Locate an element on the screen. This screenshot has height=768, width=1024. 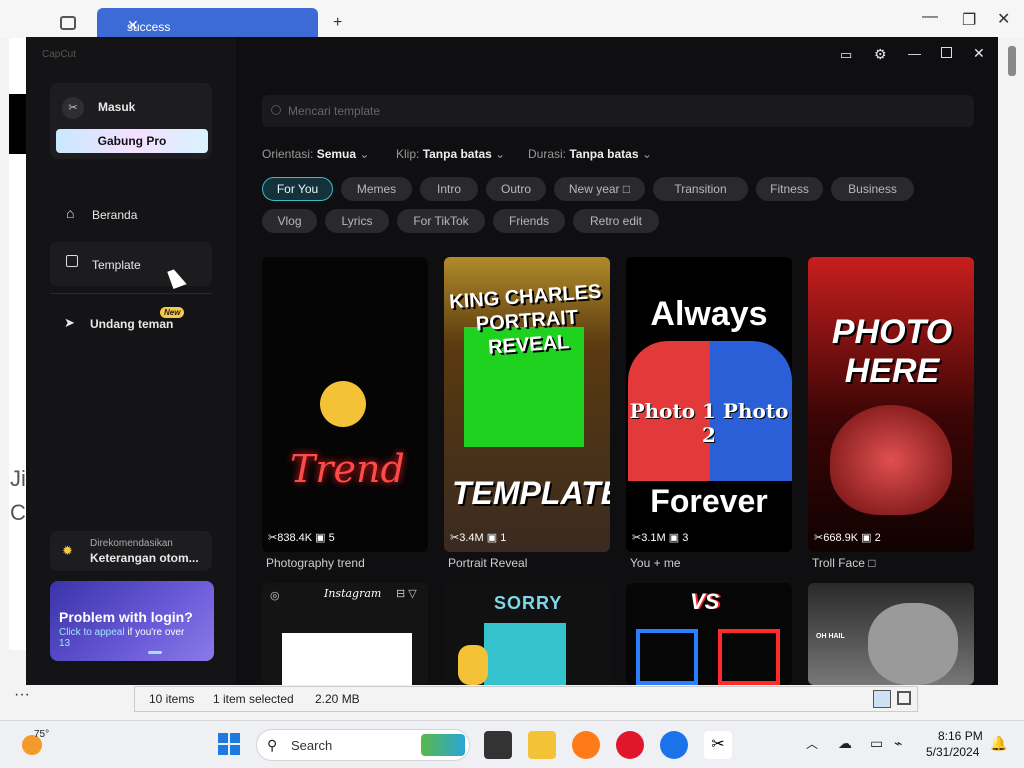
sidebar-item-undang: ➤ Undang teman New is located at coordinates (131, 324).